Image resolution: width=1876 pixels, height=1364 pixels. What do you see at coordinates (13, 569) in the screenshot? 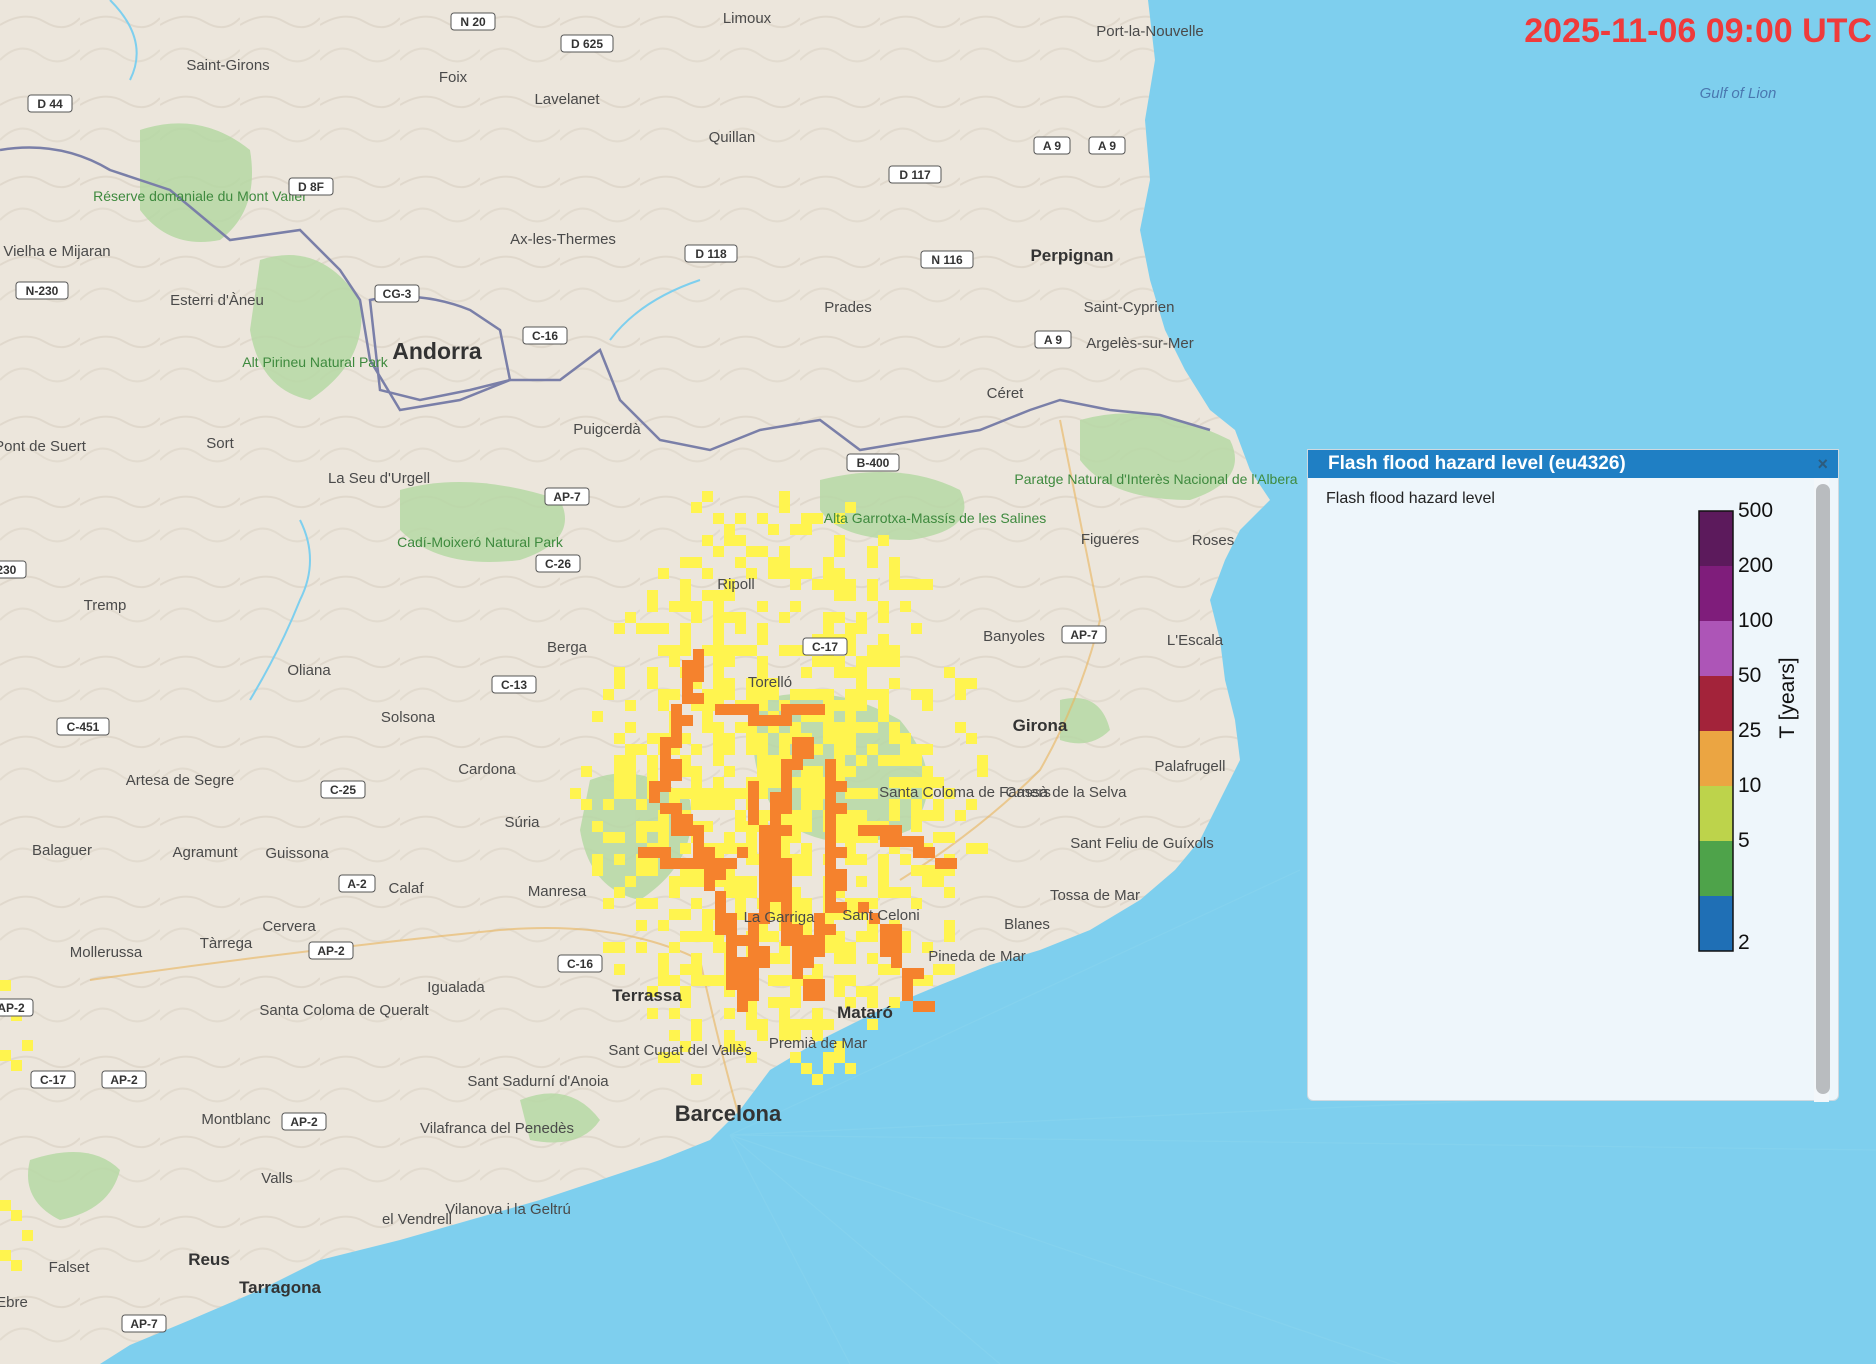
I see `road-shield: N-230` at bounding box center [13, 569].